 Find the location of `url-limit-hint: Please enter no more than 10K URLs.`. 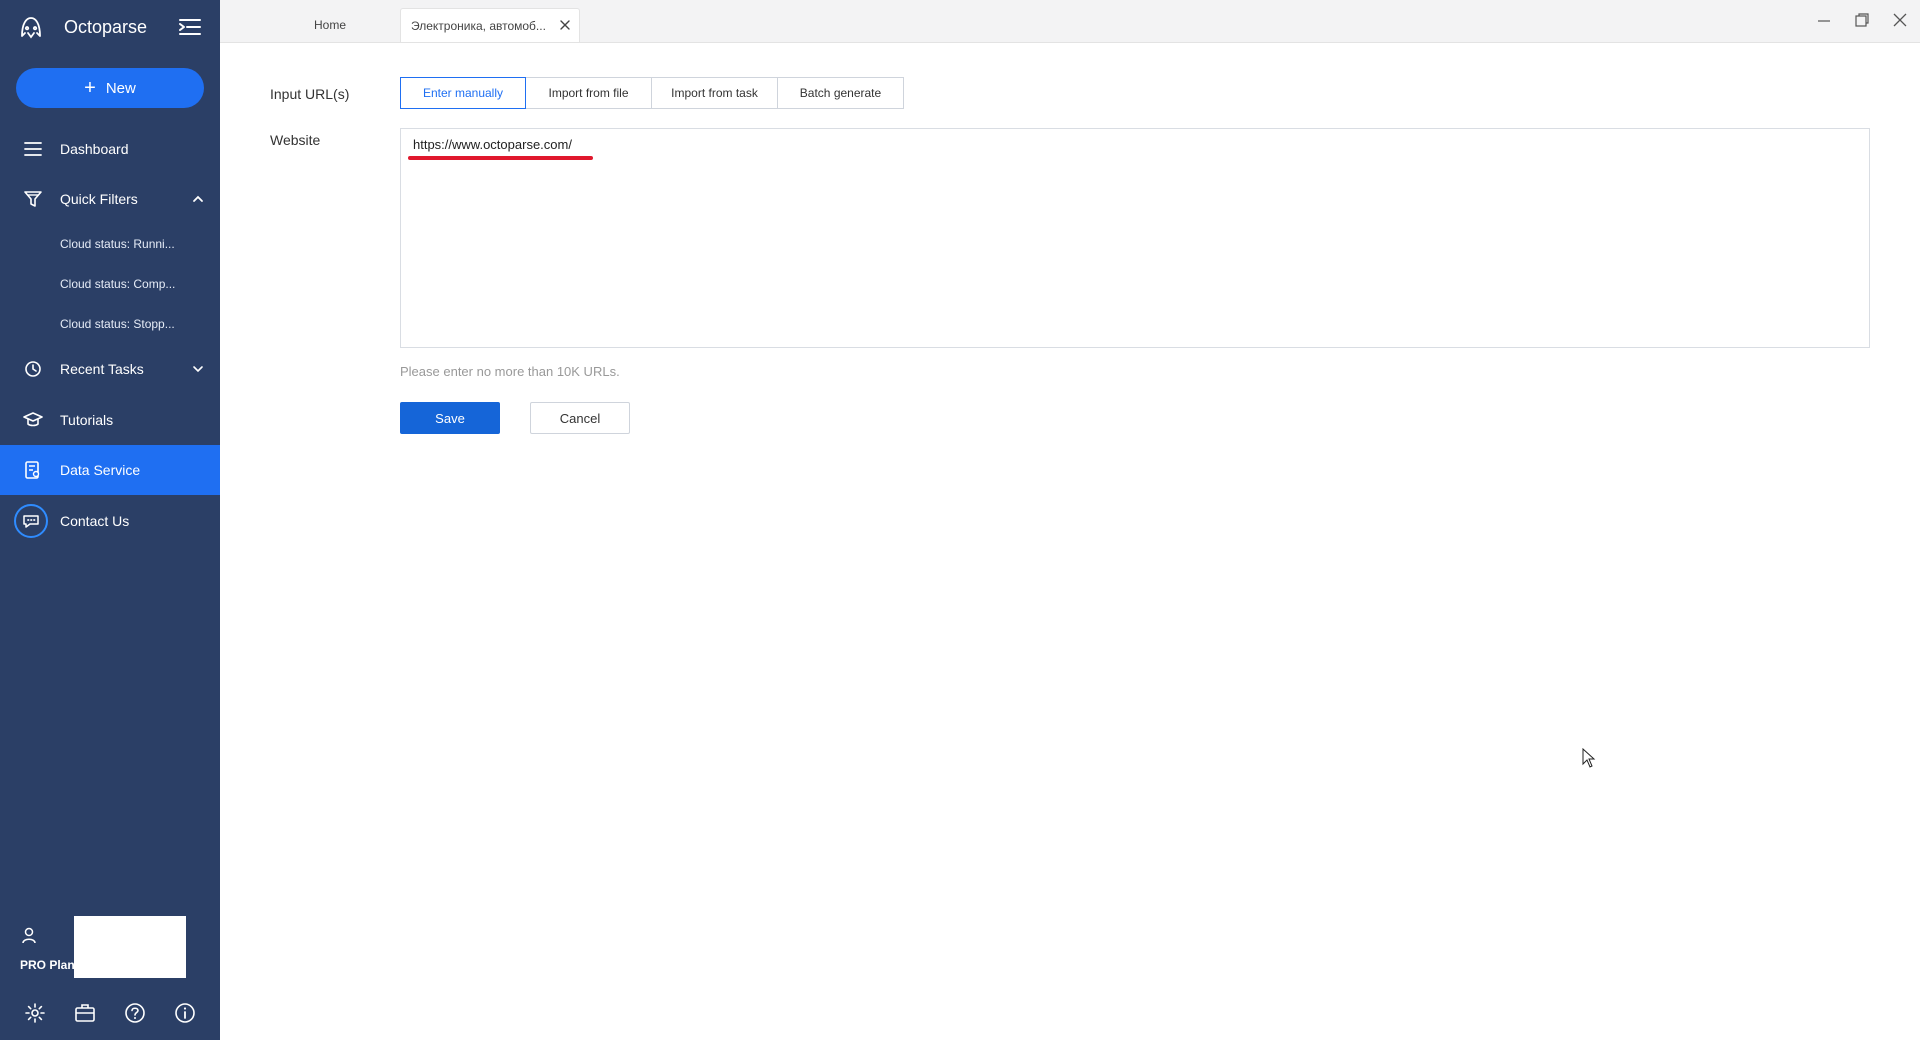

url-limit-hint: Please enter no more than 10K URLs. is located at coordinates (510, 371).